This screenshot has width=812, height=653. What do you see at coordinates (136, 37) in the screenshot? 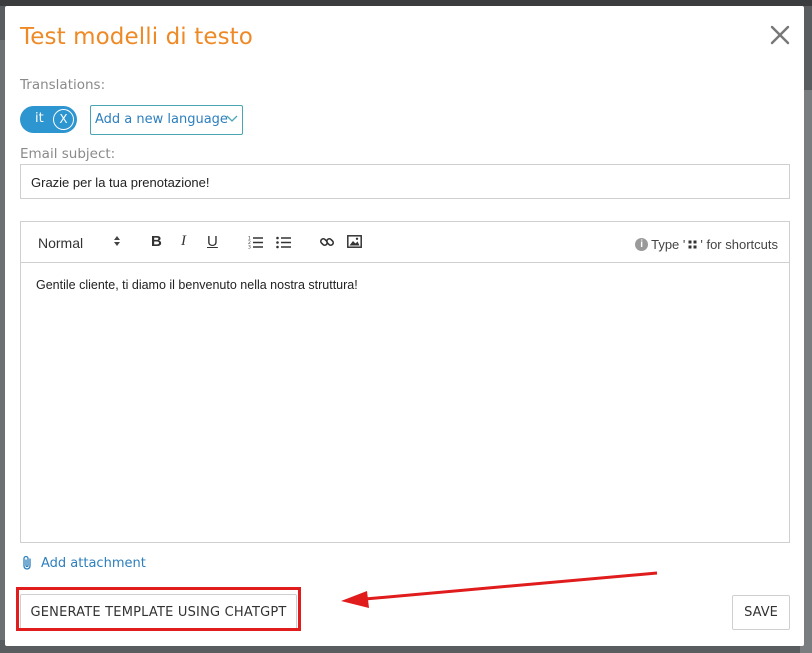
I see `dialog-title: Test modelli di testo` at bounding box center [136, 37].